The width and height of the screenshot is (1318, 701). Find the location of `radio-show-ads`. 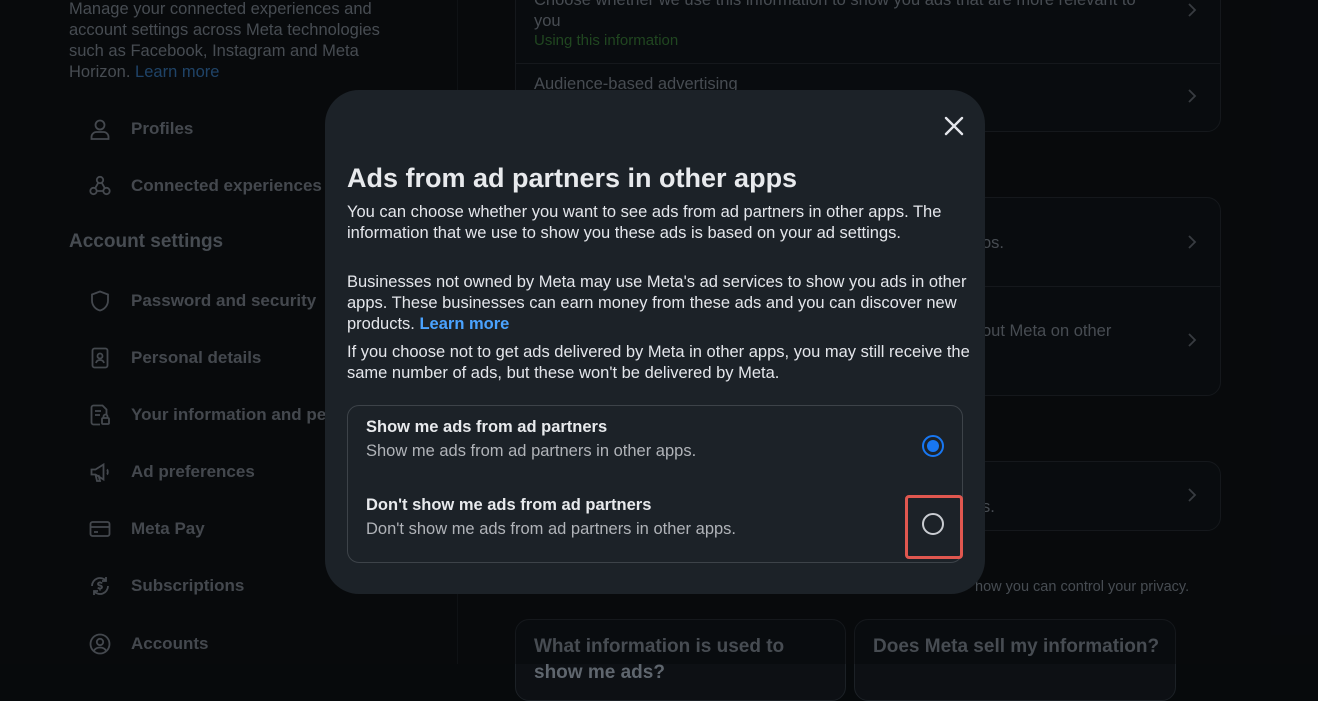

radio-show-ads is located at coordinates (933, 446).